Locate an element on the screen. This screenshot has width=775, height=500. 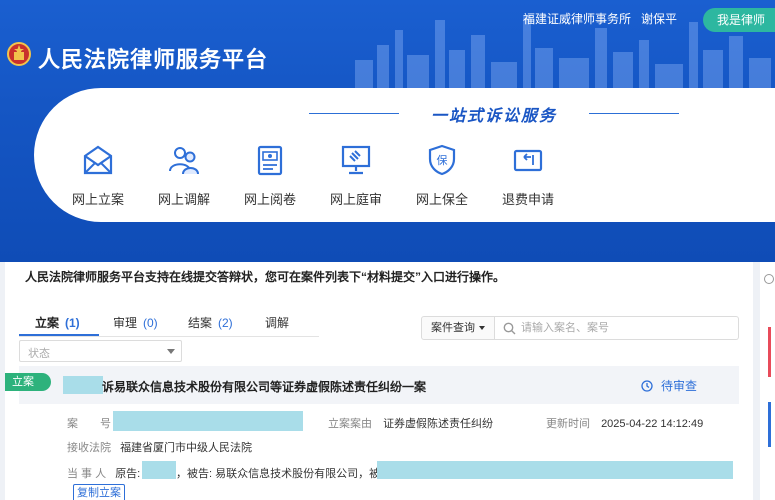
tab-filed: 立案 (1) is located at coordinates (57, 322).